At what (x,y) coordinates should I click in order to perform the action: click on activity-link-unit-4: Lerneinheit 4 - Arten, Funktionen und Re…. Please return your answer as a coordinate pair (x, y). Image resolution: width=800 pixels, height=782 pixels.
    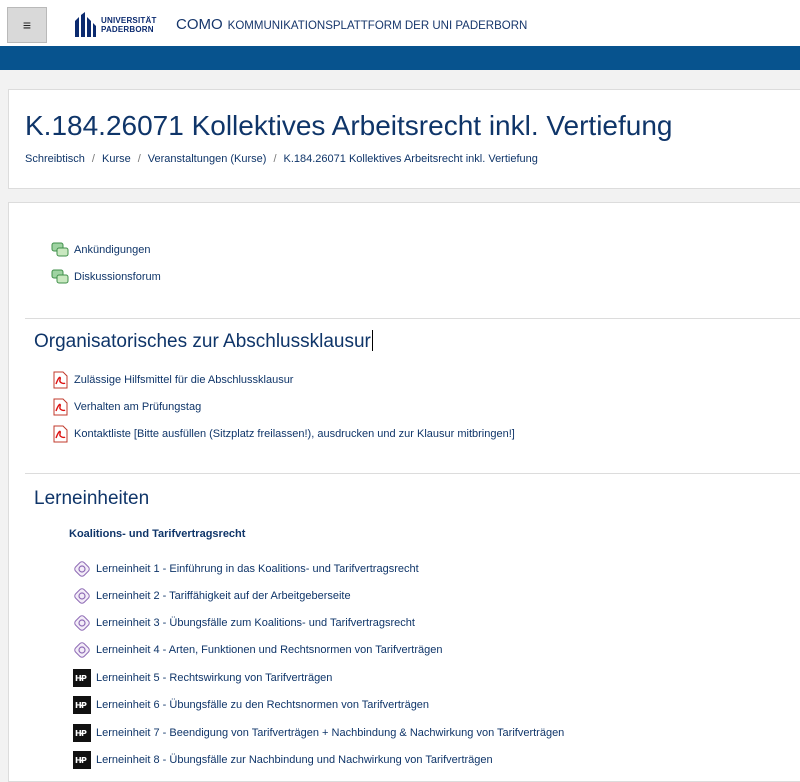
    Looking at the image, I should click on (258, 650).